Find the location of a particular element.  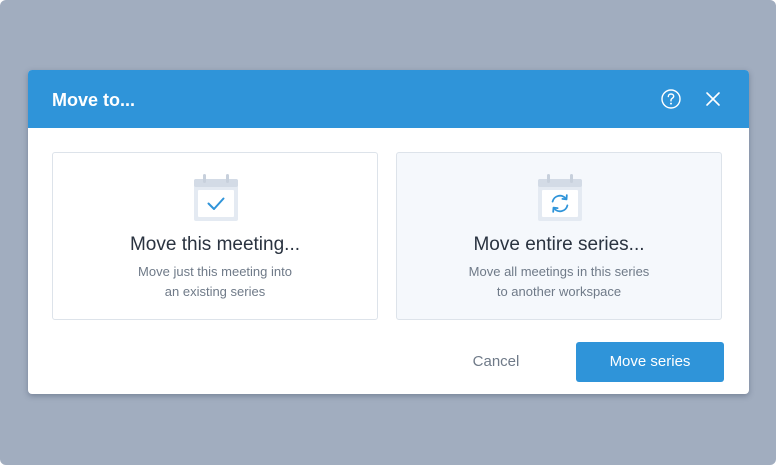

option-description-line: Move all meetings in this series is located at coordinates (559, 271).